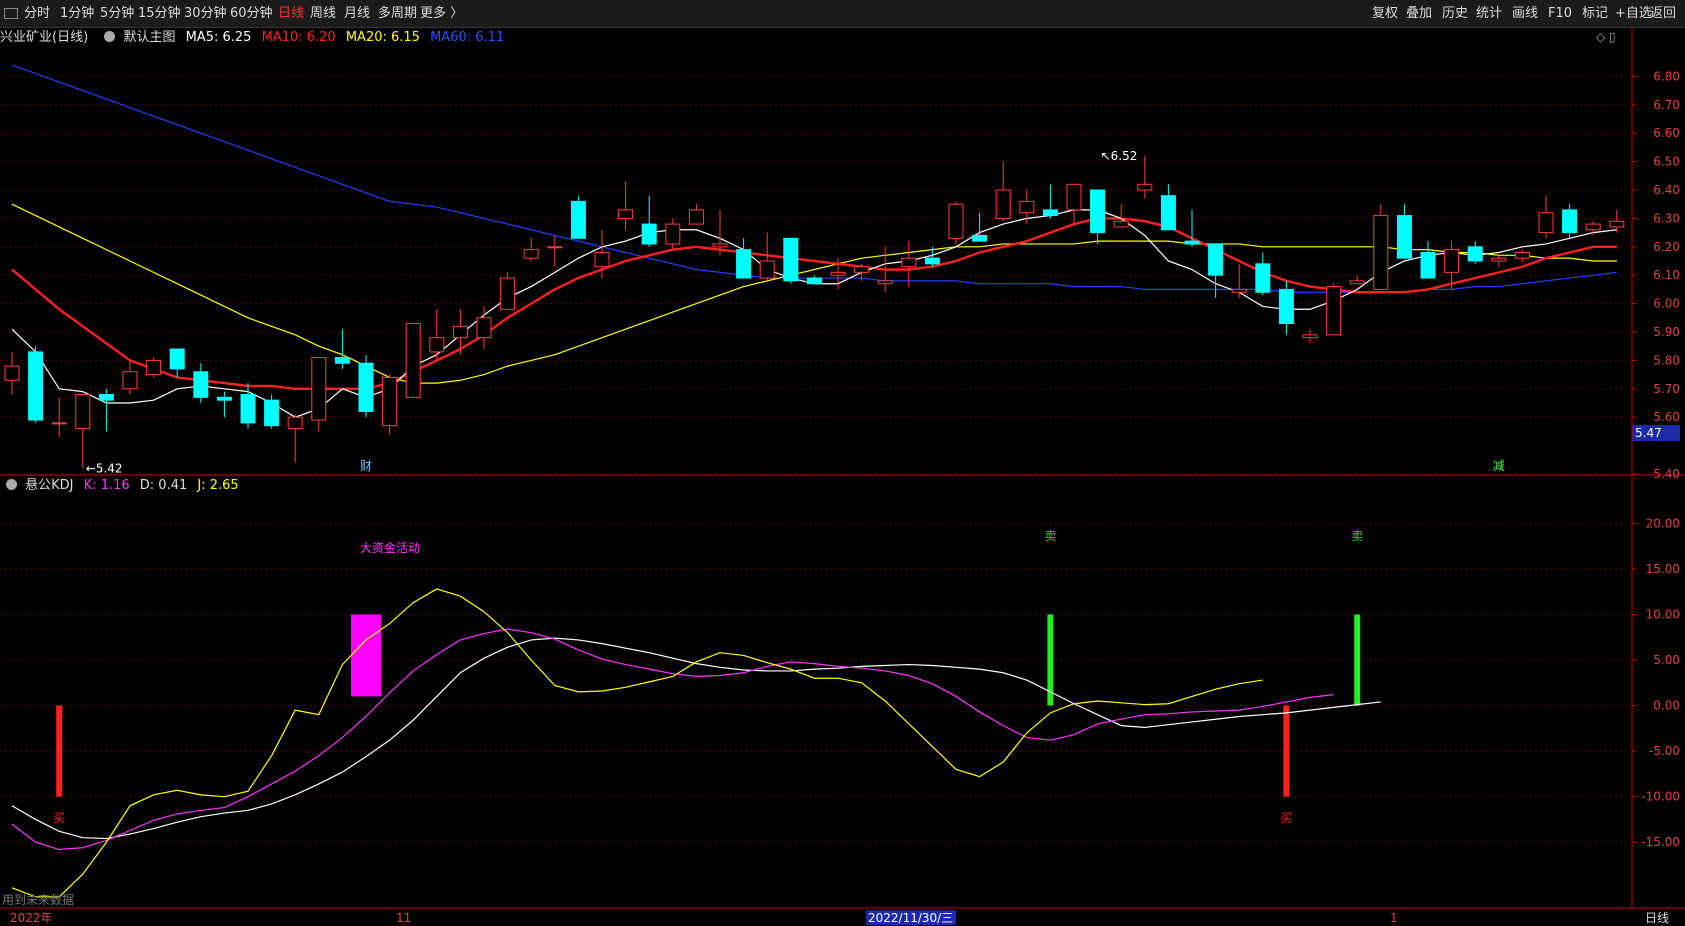 Image resolution: width=1685 pixels, height=926 pixels. Describe the element at coordinates (1357, 536) in the screenshot. I see `kdj-label-4: 卖` at that location.